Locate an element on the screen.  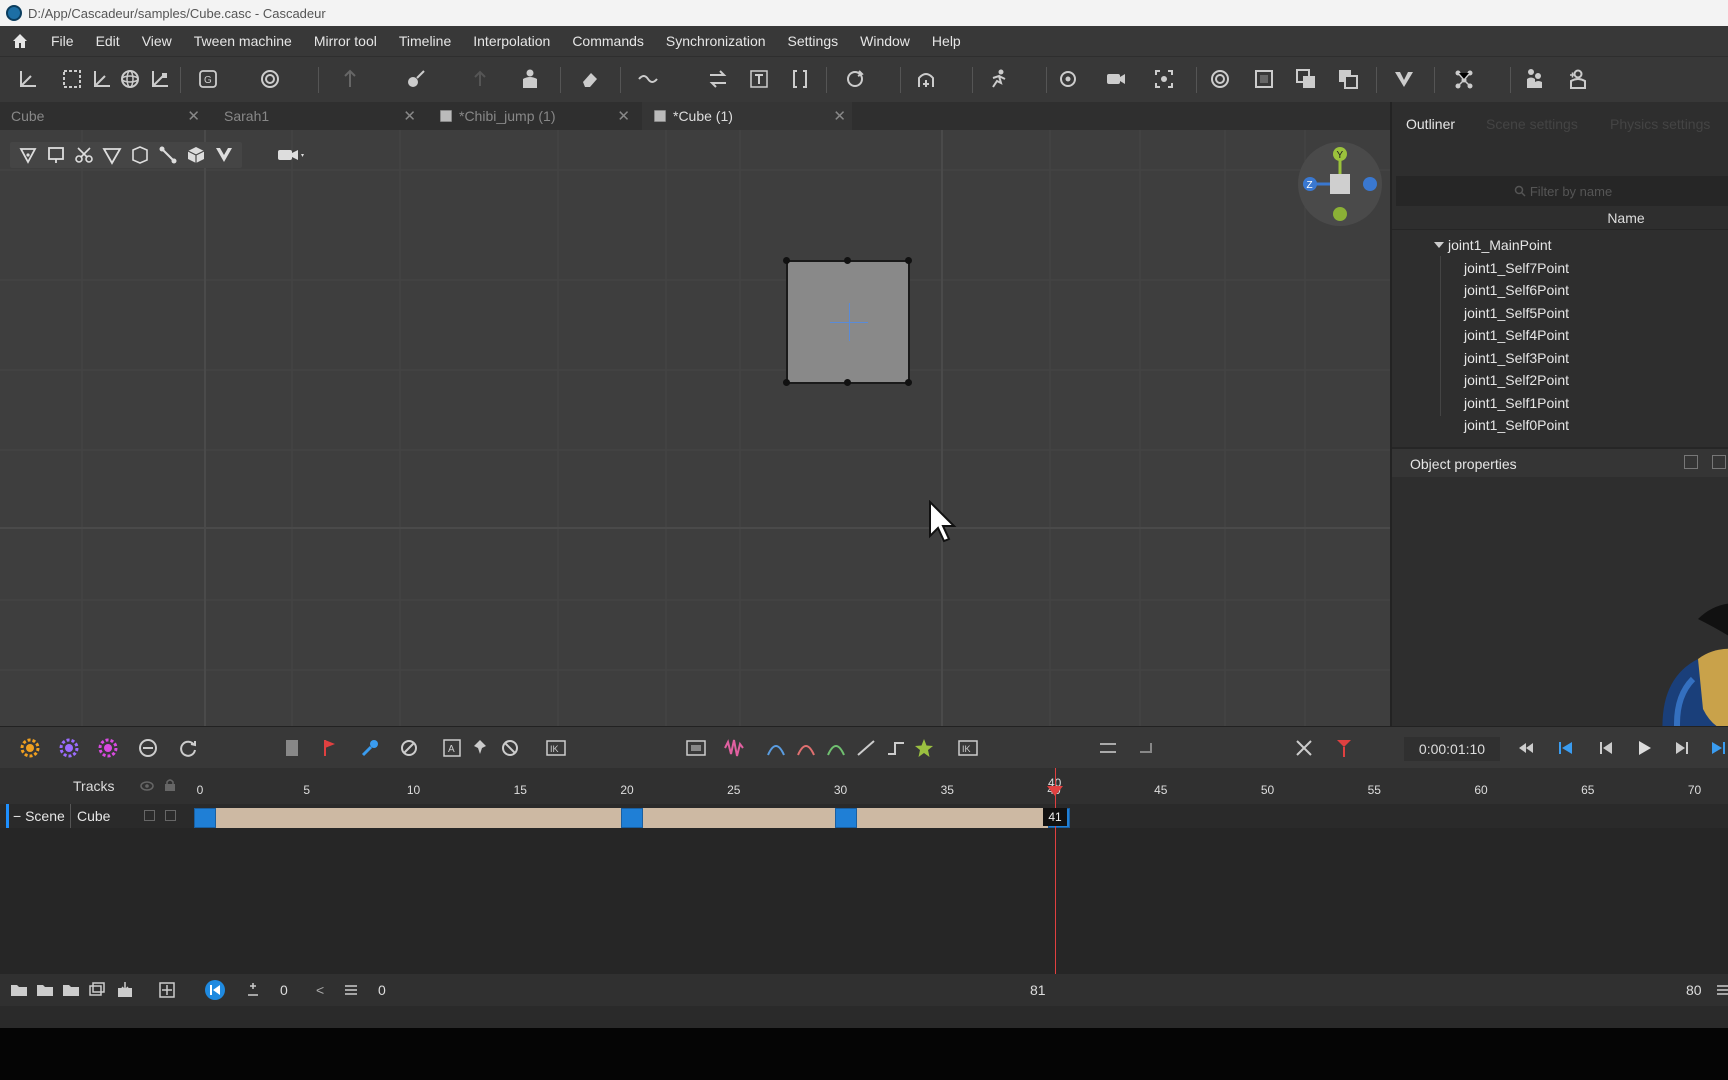
pivot-icon is located at coordinates (270, 79).